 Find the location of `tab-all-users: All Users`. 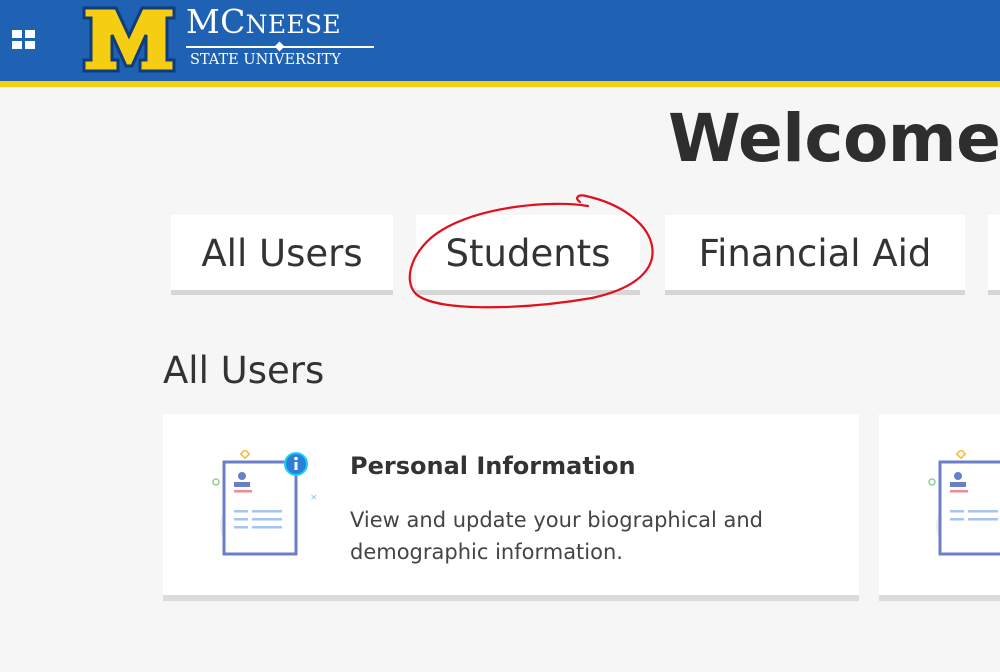

tab-all-users: All Users is located at coordinates (282, 255).